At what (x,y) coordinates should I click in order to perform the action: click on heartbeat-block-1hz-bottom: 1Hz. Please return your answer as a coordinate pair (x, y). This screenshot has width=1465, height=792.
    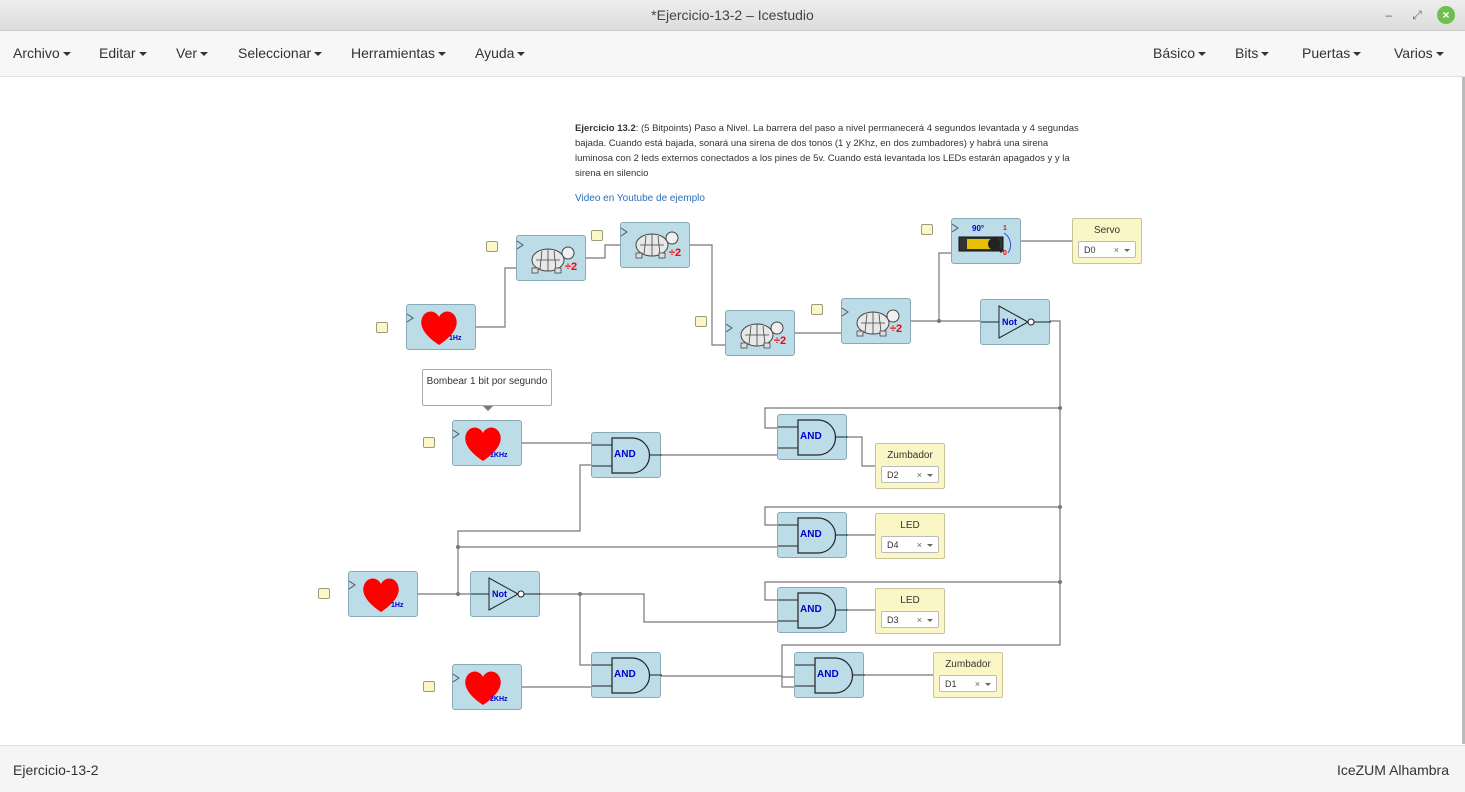
    Looking at the image, I should click on (383, 594).